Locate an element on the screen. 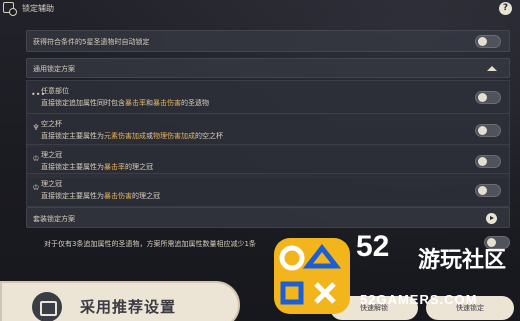  auto-lock-toggle is located at coordinates (488, 41).